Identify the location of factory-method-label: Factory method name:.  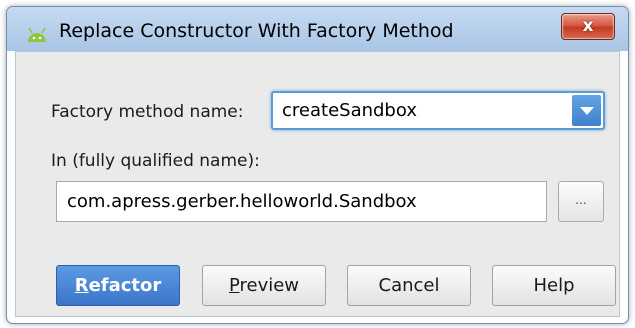
(147, 112).